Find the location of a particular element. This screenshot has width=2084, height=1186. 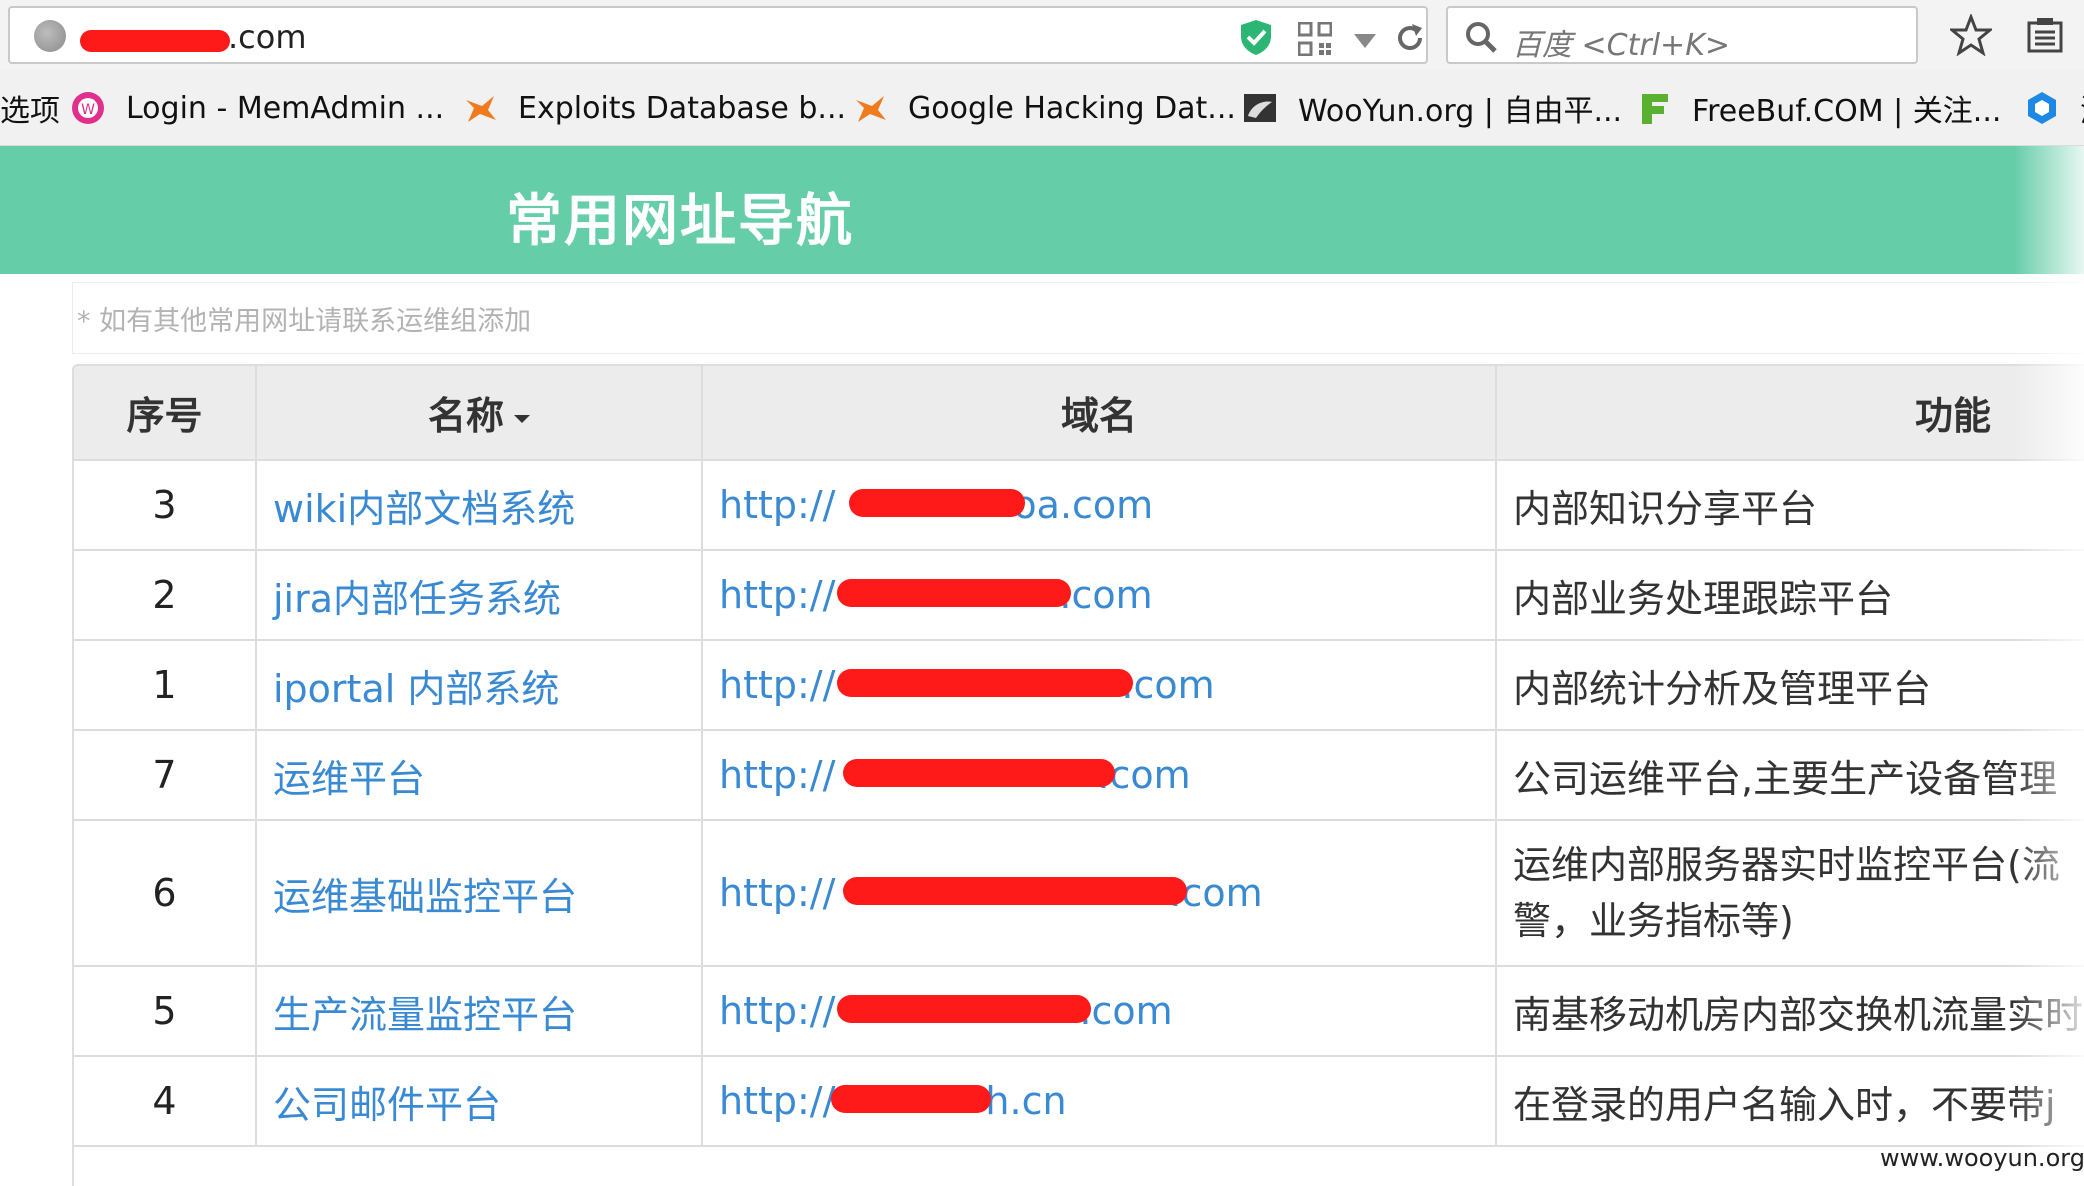

url-redaction is located at coordinates (155, 41).